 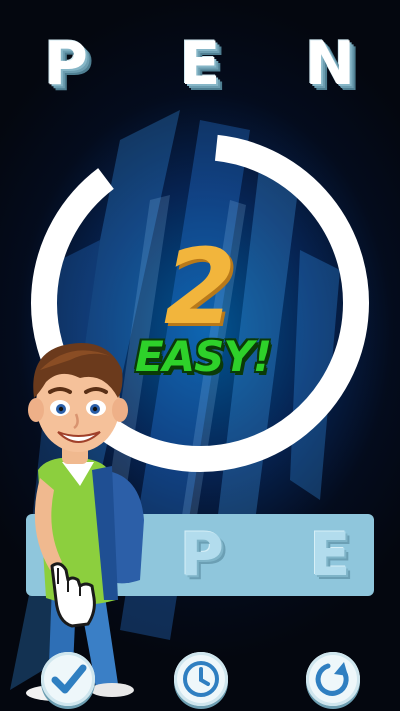 I want to click on countdown-number: 2, so click(x=200, y=287).